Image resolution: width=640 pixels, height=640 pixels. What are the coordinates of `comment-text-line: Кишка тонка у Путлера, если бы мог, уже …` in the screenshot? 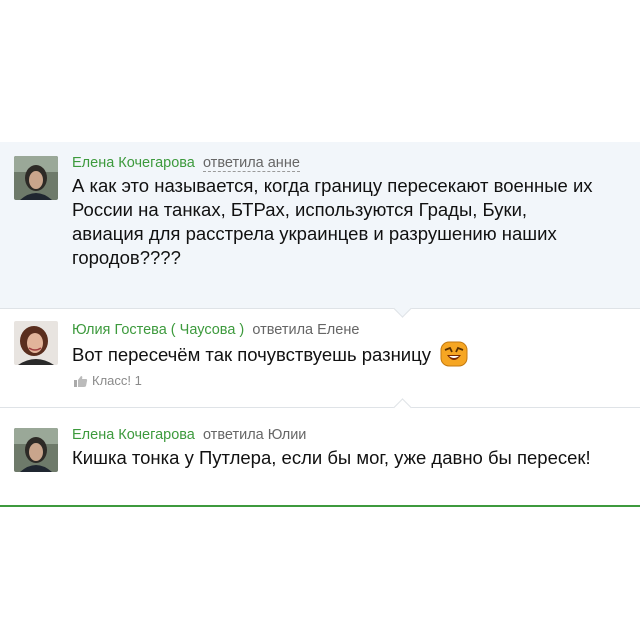 It's located at (331, 457).